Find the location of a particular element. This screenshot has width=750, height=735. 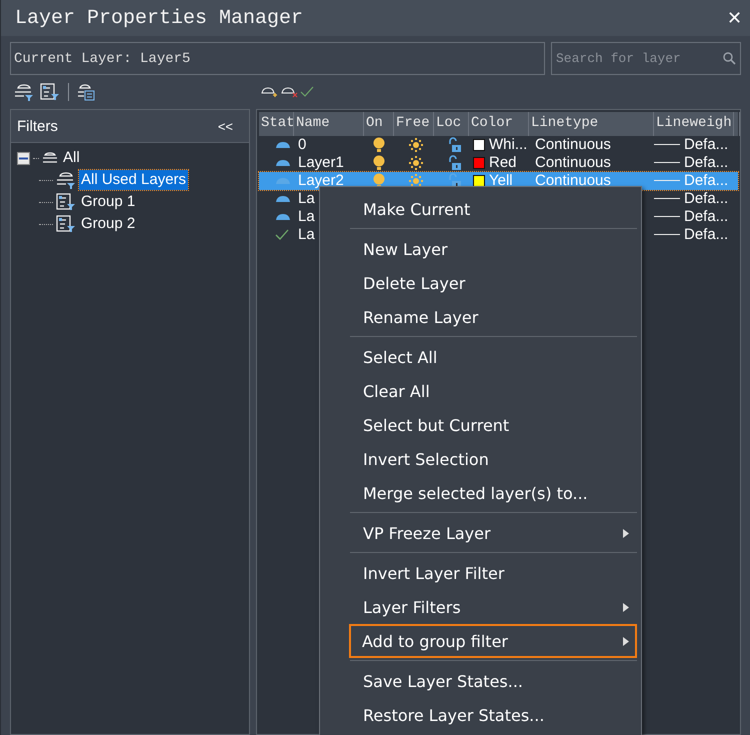

layers-icon is located at coordinates (50, 158).